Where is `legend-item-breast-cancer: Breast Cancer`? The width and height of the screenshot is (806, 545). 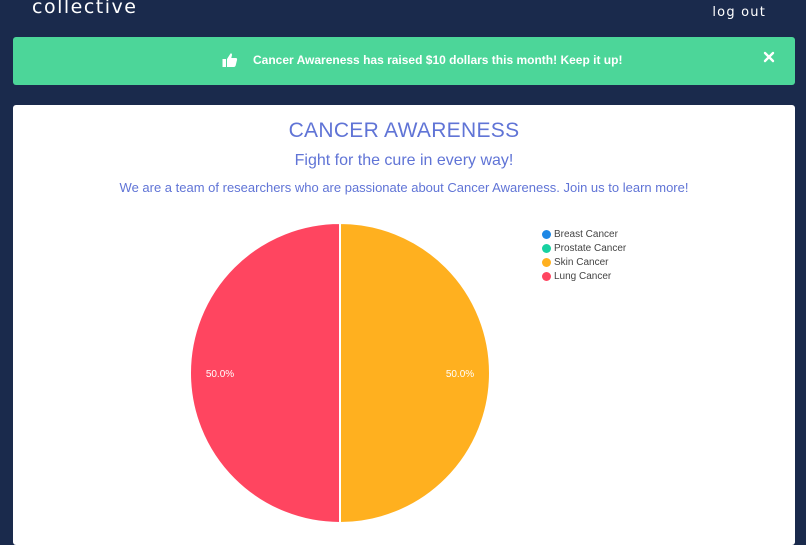 legend-item-breast-cancer: Breast Cancer is located at coordinates (584, 234).